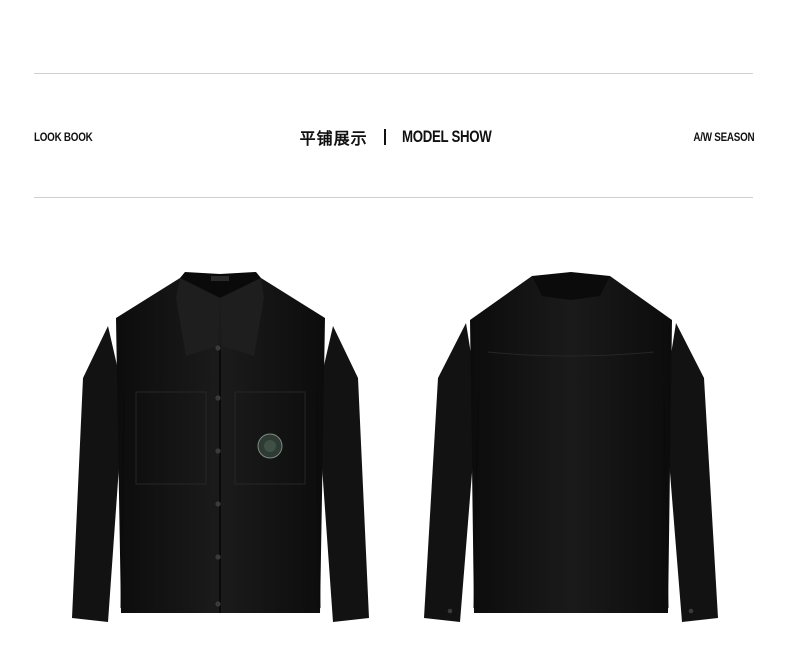 This screenshot has height=649, width=790. Describe the element at coordinates (384, 137) in the screenshot. I see `title-separator` at that location.